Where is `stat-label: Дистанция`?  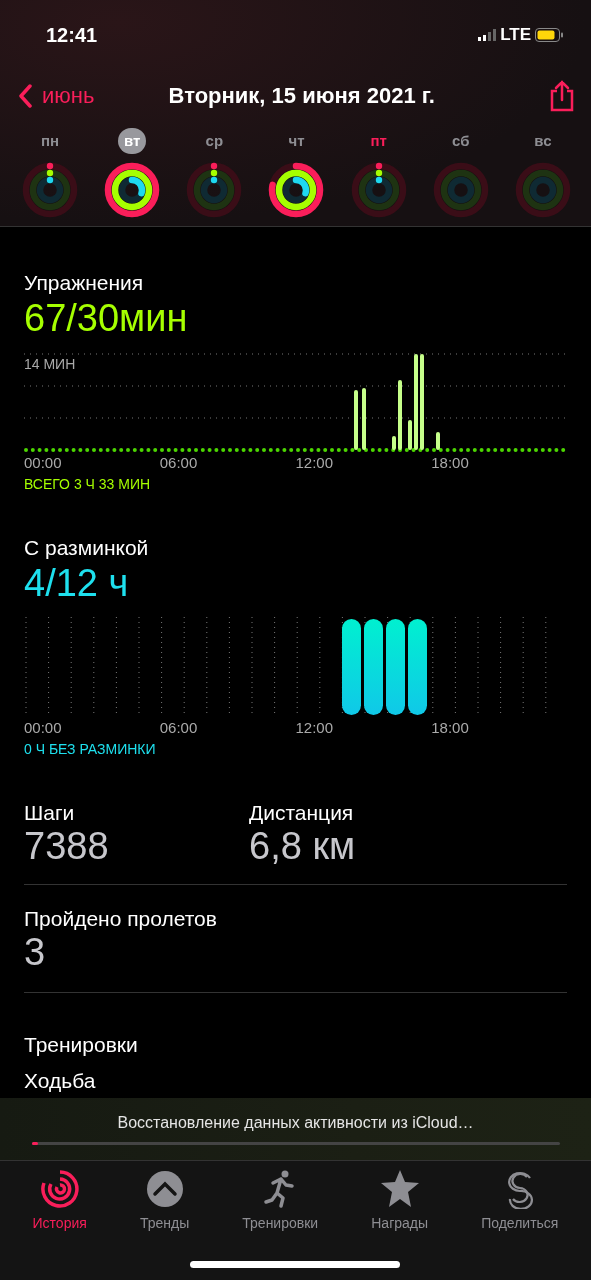
stat-label: Дистанция is located at coordinates (302, 813).